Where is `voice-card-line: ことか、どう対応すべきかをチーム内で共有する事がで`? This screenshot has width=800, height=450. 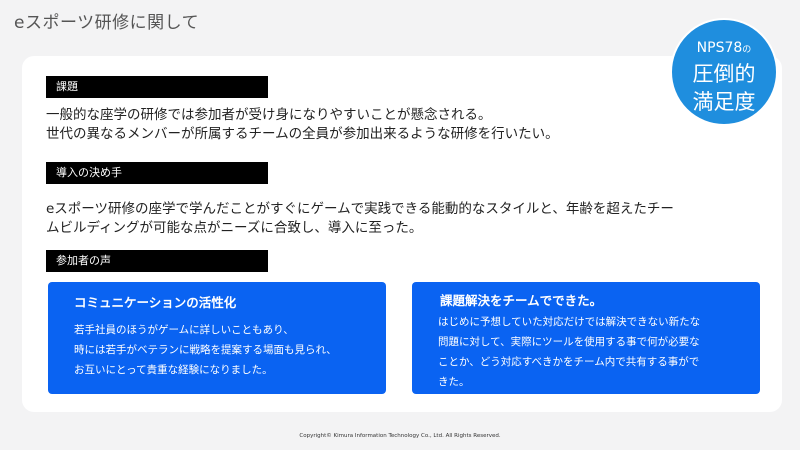 voice-card-line: ことか、どう対応すべきかをチーム内で共有する事がで is located at coordinates (569, 362).